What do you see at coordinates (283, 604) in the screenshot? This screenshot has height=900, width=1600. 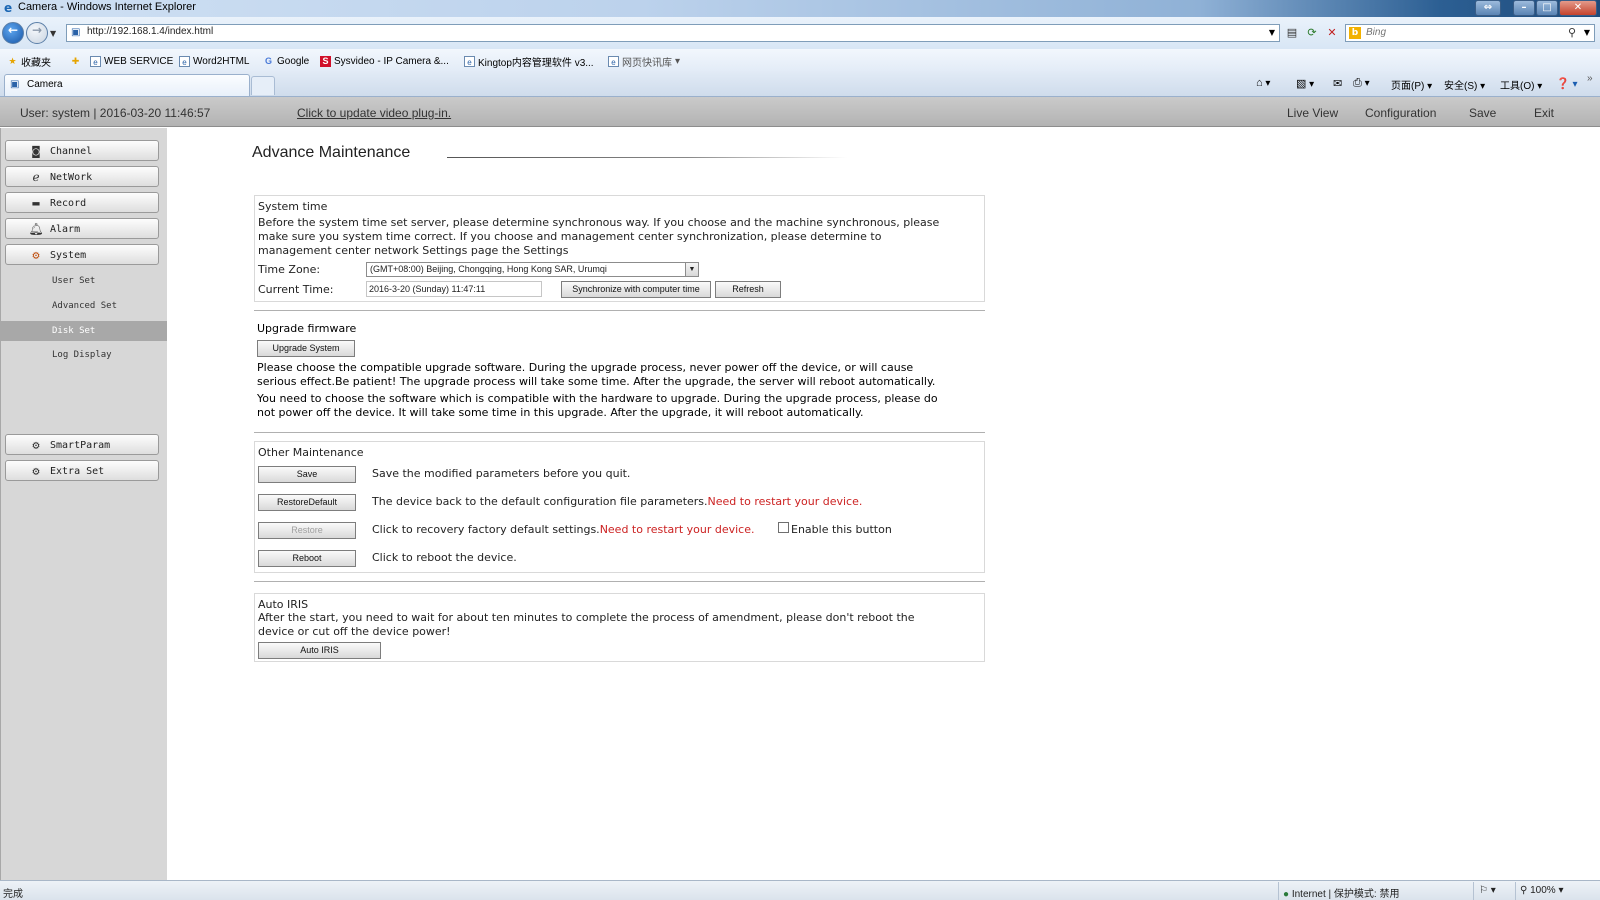 I see `auto-iris-title: Auto IRIS` at bounding box center [283, 604].